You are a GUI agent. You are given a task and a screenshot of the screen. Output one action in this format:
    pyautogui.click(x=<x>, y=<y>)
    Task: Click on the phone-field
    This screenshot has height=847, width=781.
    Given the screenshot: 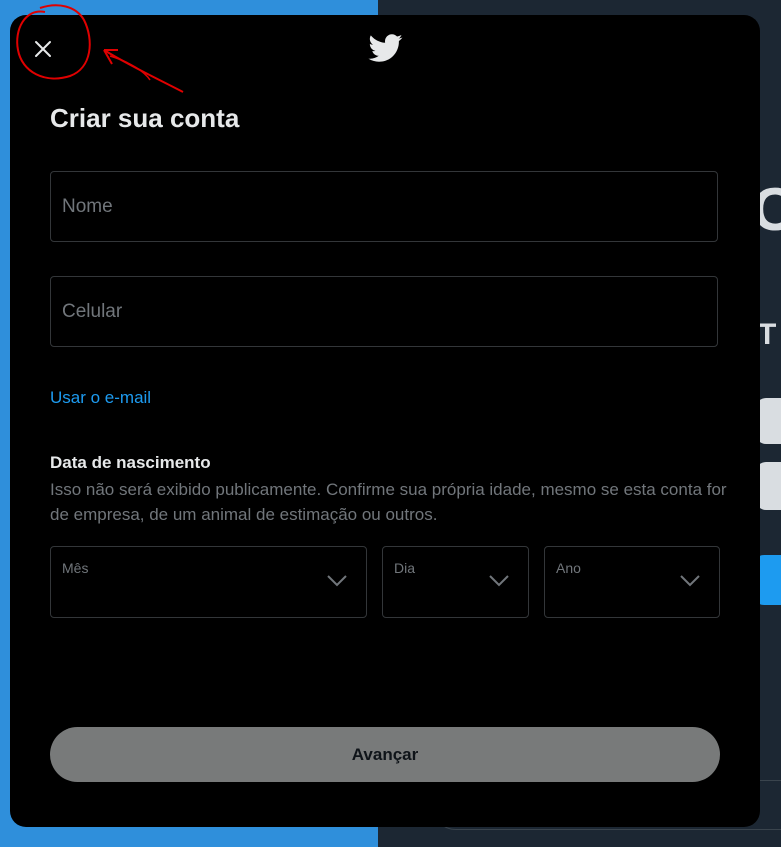 What is the action you would take?
    pyautogui.click(x=384, y=311)
    